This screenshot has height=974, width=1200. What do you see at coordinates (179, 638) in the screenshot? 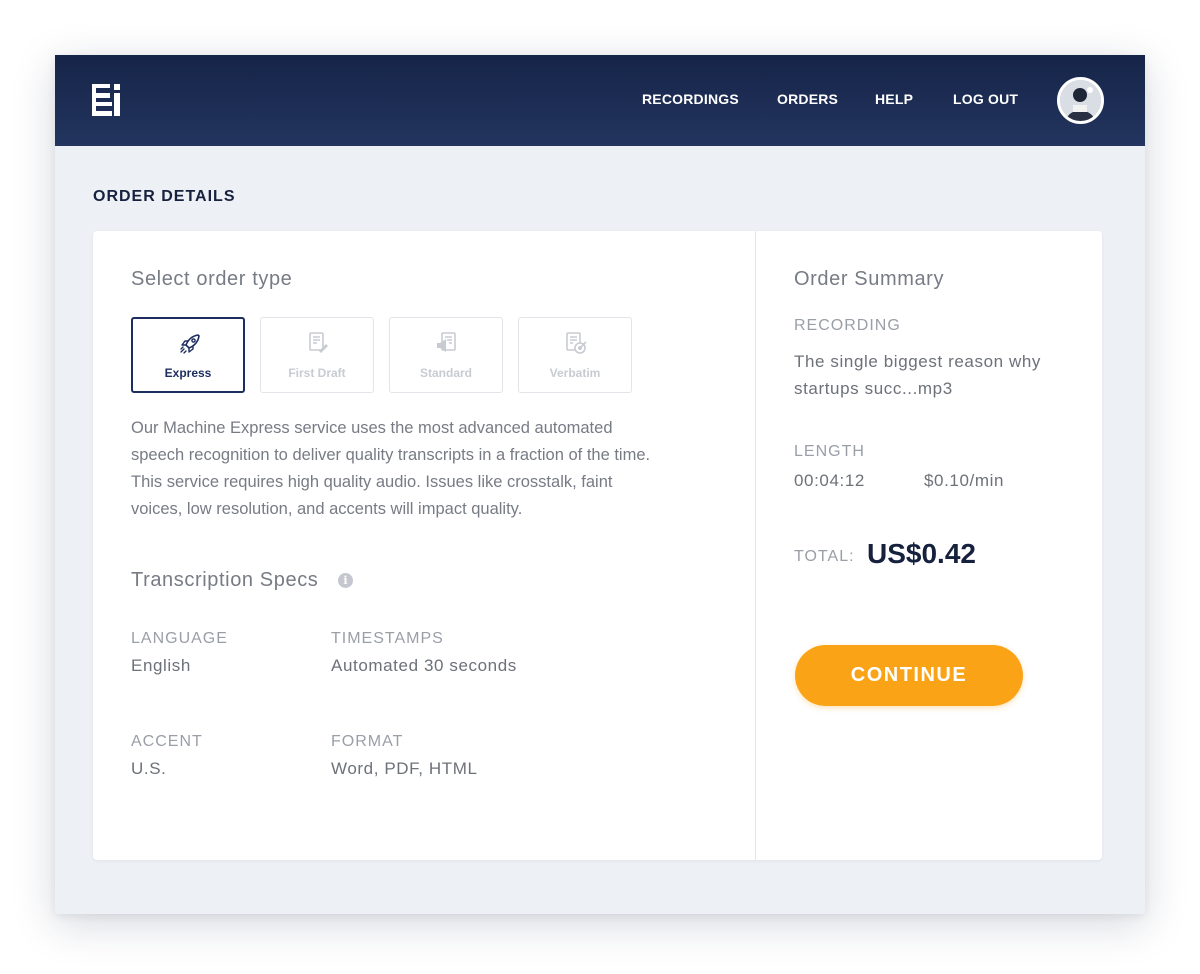
I see `language-label: LANGUAGE` at bounding box center [179, 638].